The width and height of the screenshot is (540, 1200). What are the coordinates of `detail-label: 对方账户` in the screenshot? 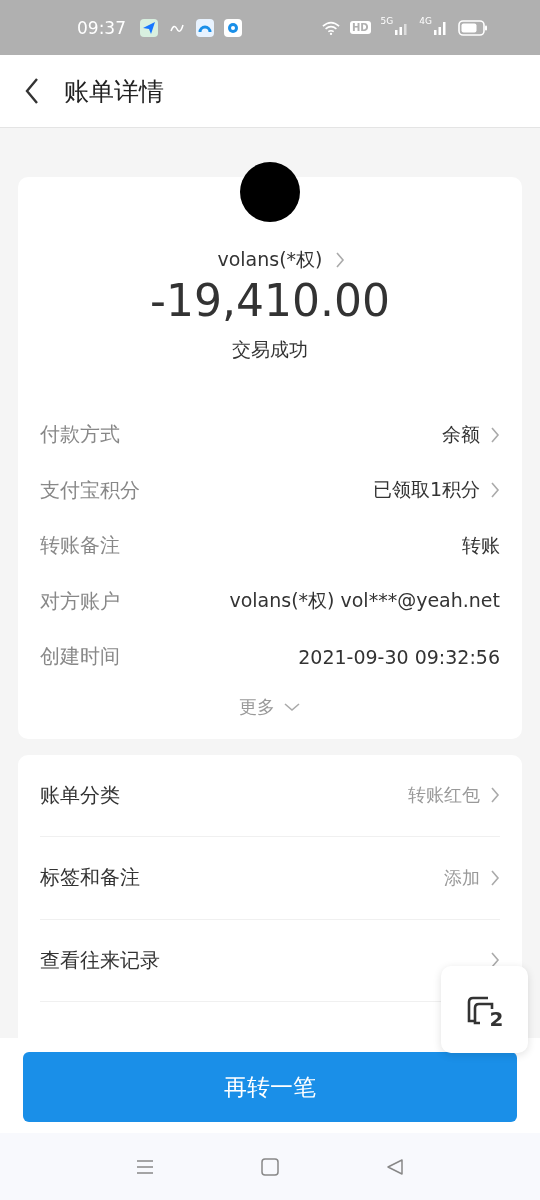 It's located at (80, 601).